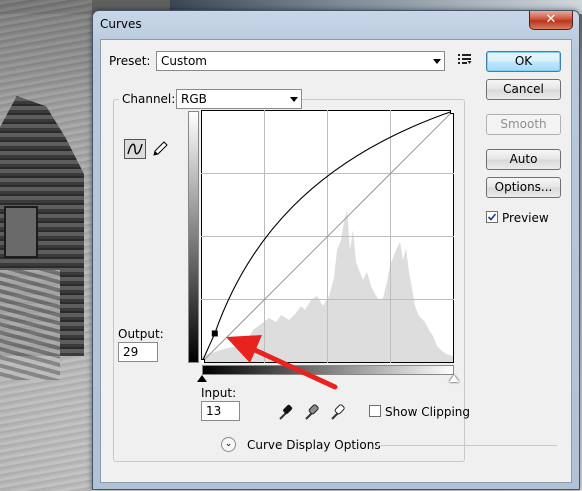  What do you see at coordinates (465, 59) in the screenshot?
I see `preset-options-icon` at bounding box center [465, 59].